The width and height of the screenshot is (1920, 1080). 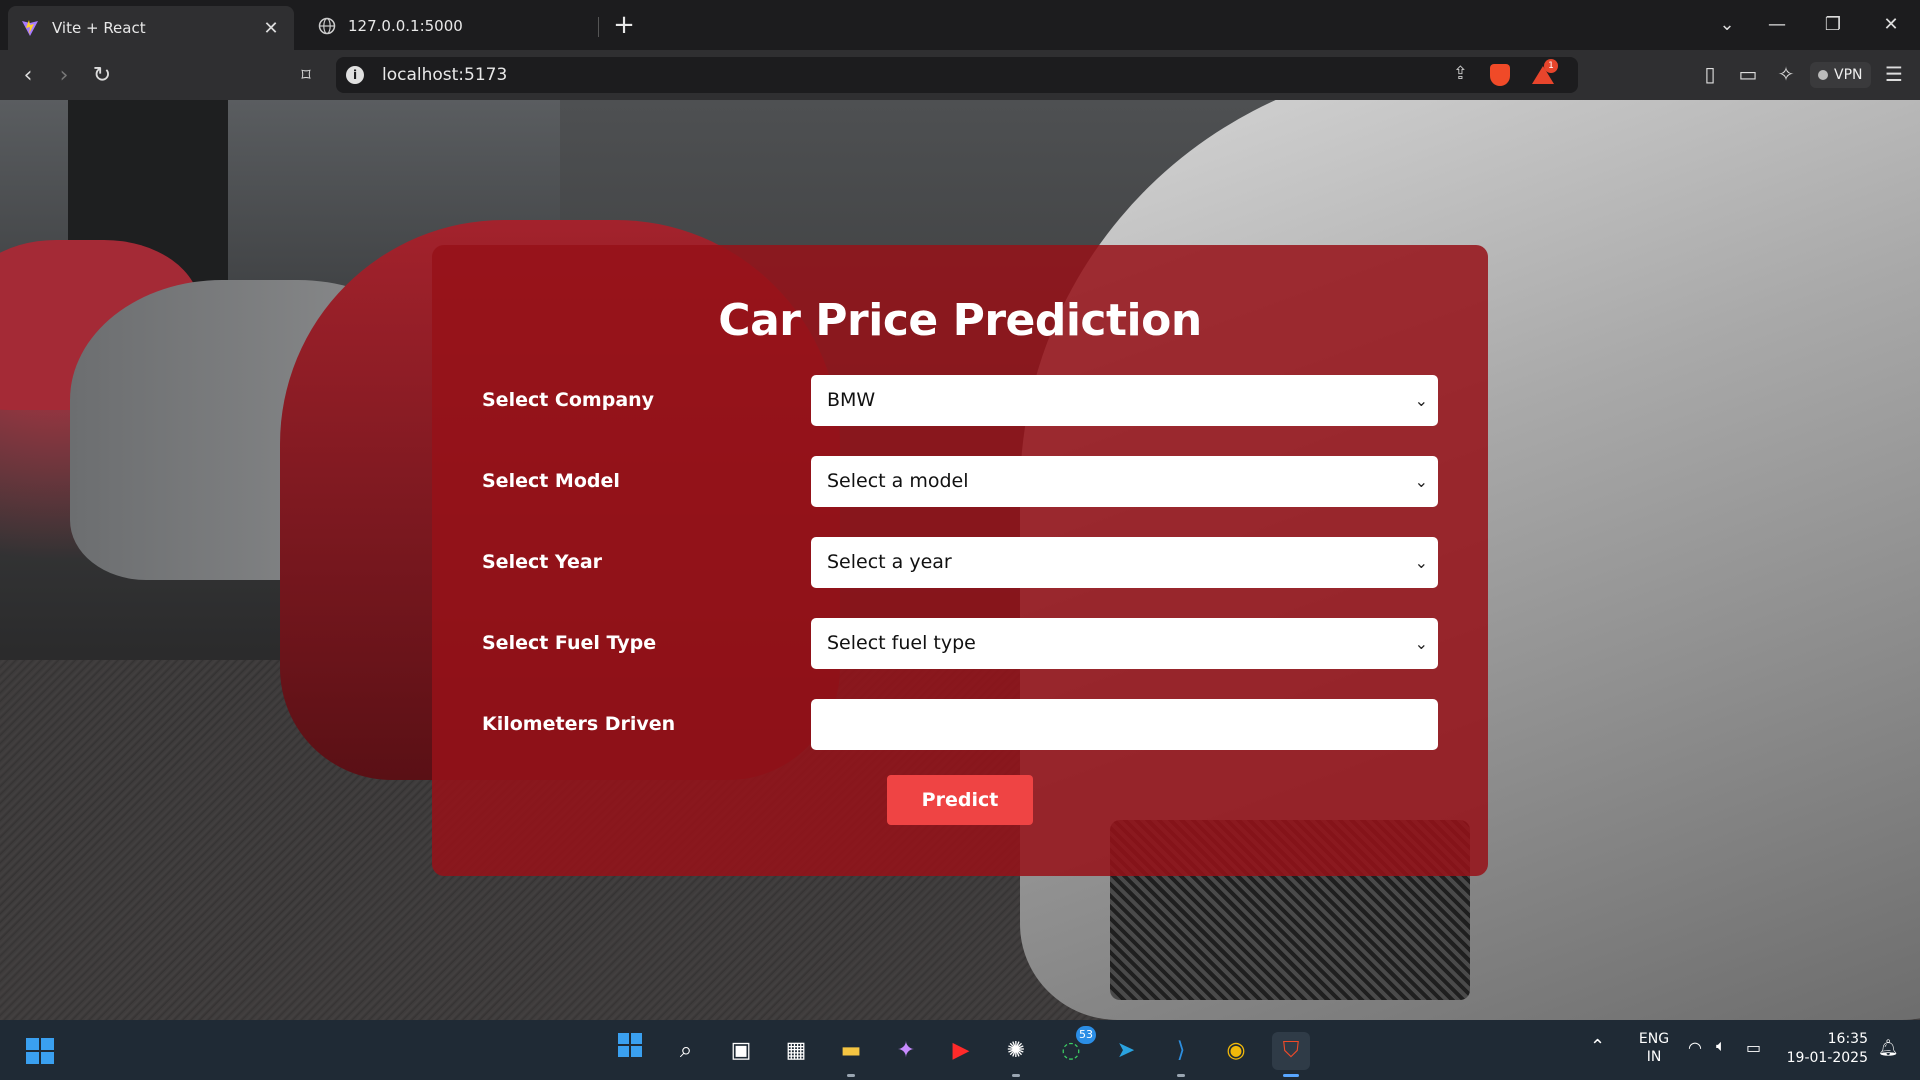 I want to click on volume-icon: 🔈︎, so click(x=1721, y=1046).